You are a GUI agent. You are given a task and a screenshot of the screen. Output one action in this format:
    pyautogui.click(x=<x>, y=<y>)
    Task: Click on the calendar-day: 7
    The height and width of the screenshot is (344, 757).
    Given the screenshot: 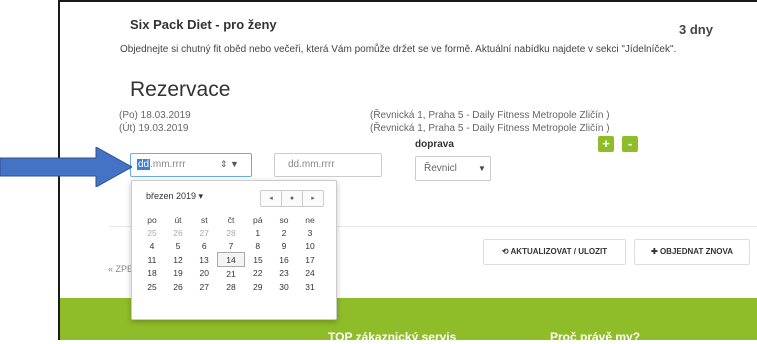 What is the action you would take?
    pyautogui.click(x=231, y=246)
    